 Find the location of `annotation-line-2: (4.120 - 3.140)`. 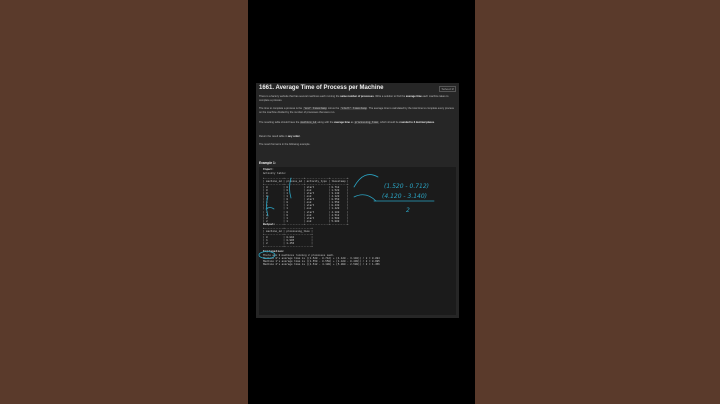

annotation-line-2: (4.120 - 3.140) is located at coordinates (405, 196).